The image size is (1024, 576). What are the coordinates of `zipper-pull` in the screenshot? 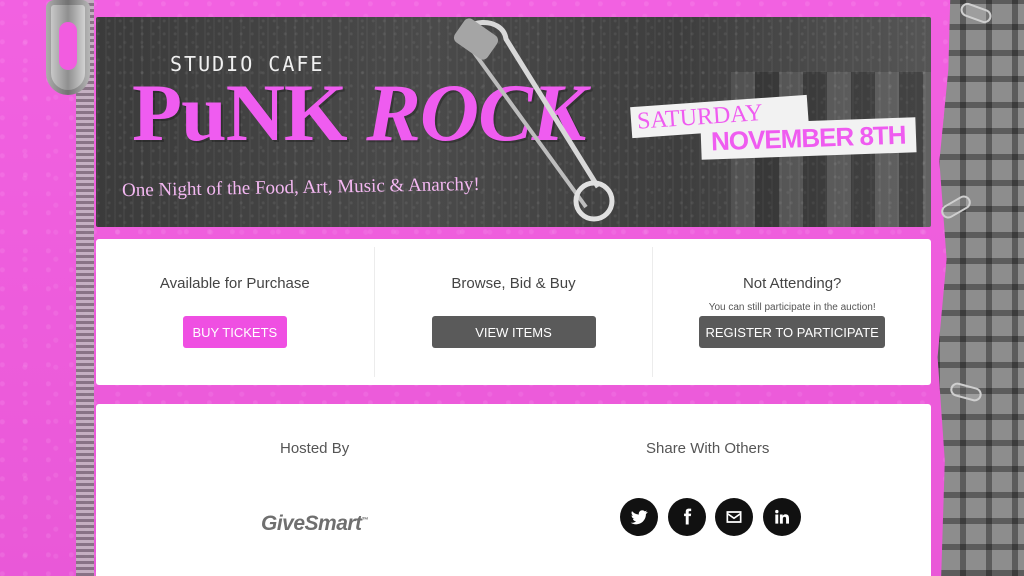 It's located at (68, 47).